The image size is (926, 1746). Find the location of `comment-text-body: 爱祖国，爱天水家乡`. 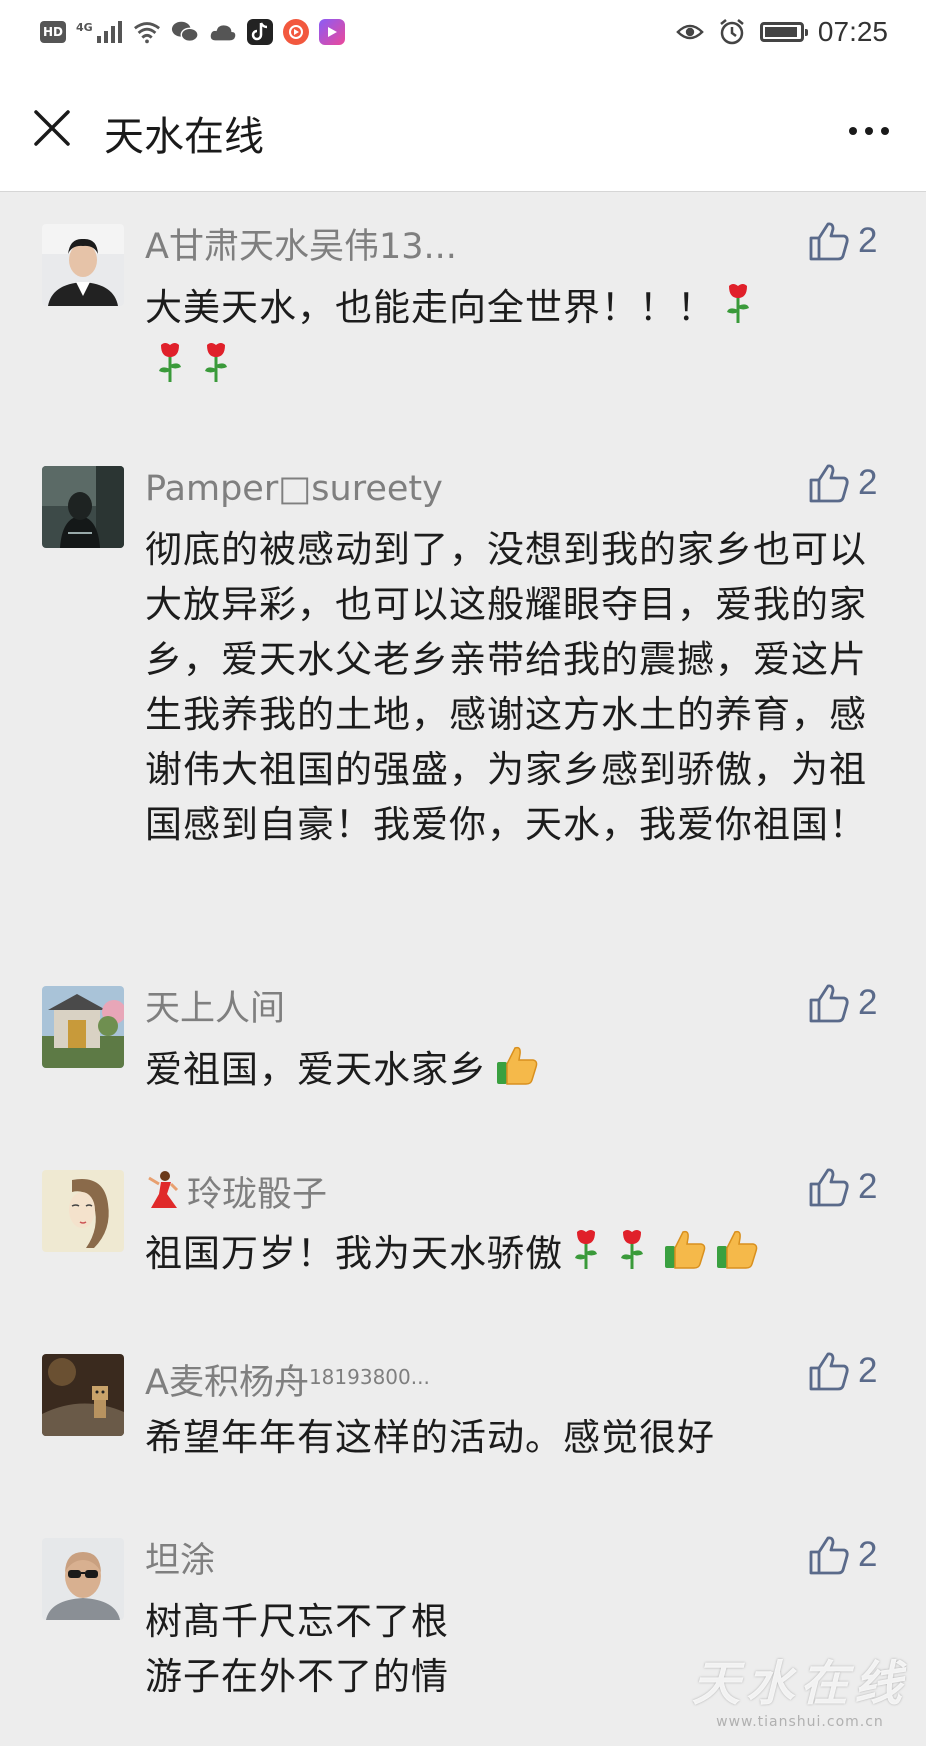

comment-text-body: 爱祖国，爱天水家乡 is located at coordinates (316, 1069).